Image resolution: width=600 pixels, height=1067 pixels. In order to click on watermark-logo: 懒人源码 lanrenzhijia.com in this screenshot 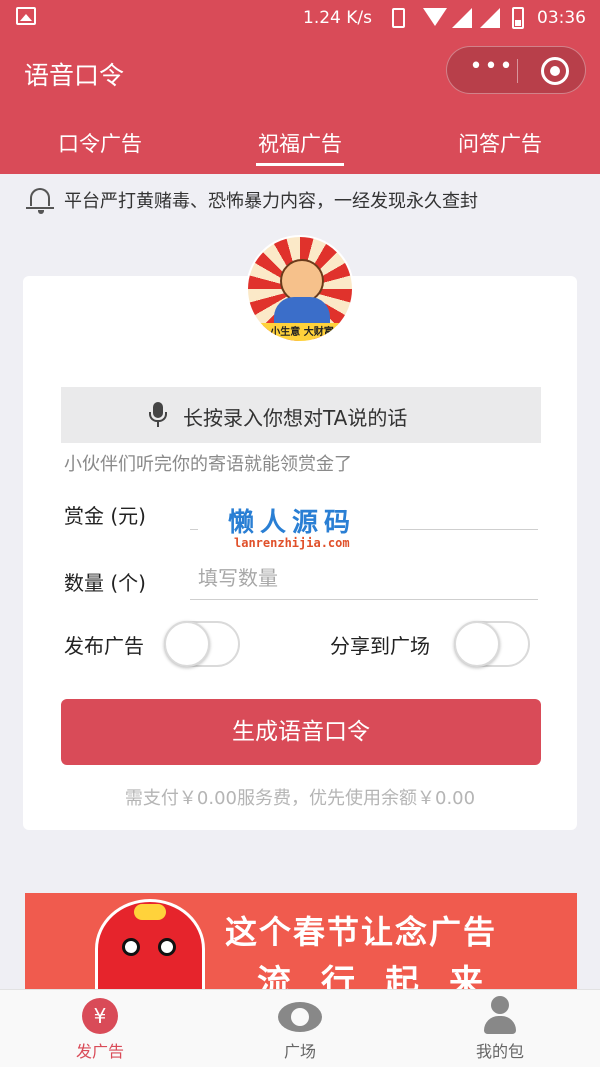, I will do `click(299, 526)`.